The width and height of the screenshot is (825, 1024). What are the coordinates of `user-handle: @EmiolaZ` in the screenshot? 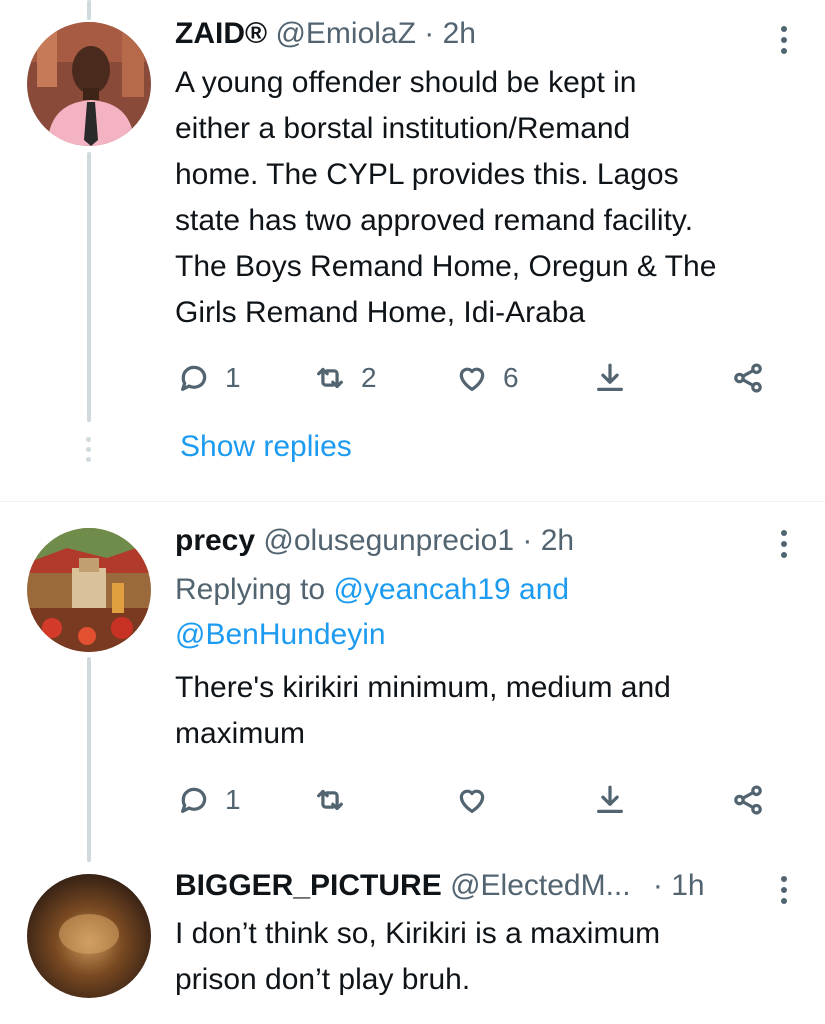 It's located at (345, 33).